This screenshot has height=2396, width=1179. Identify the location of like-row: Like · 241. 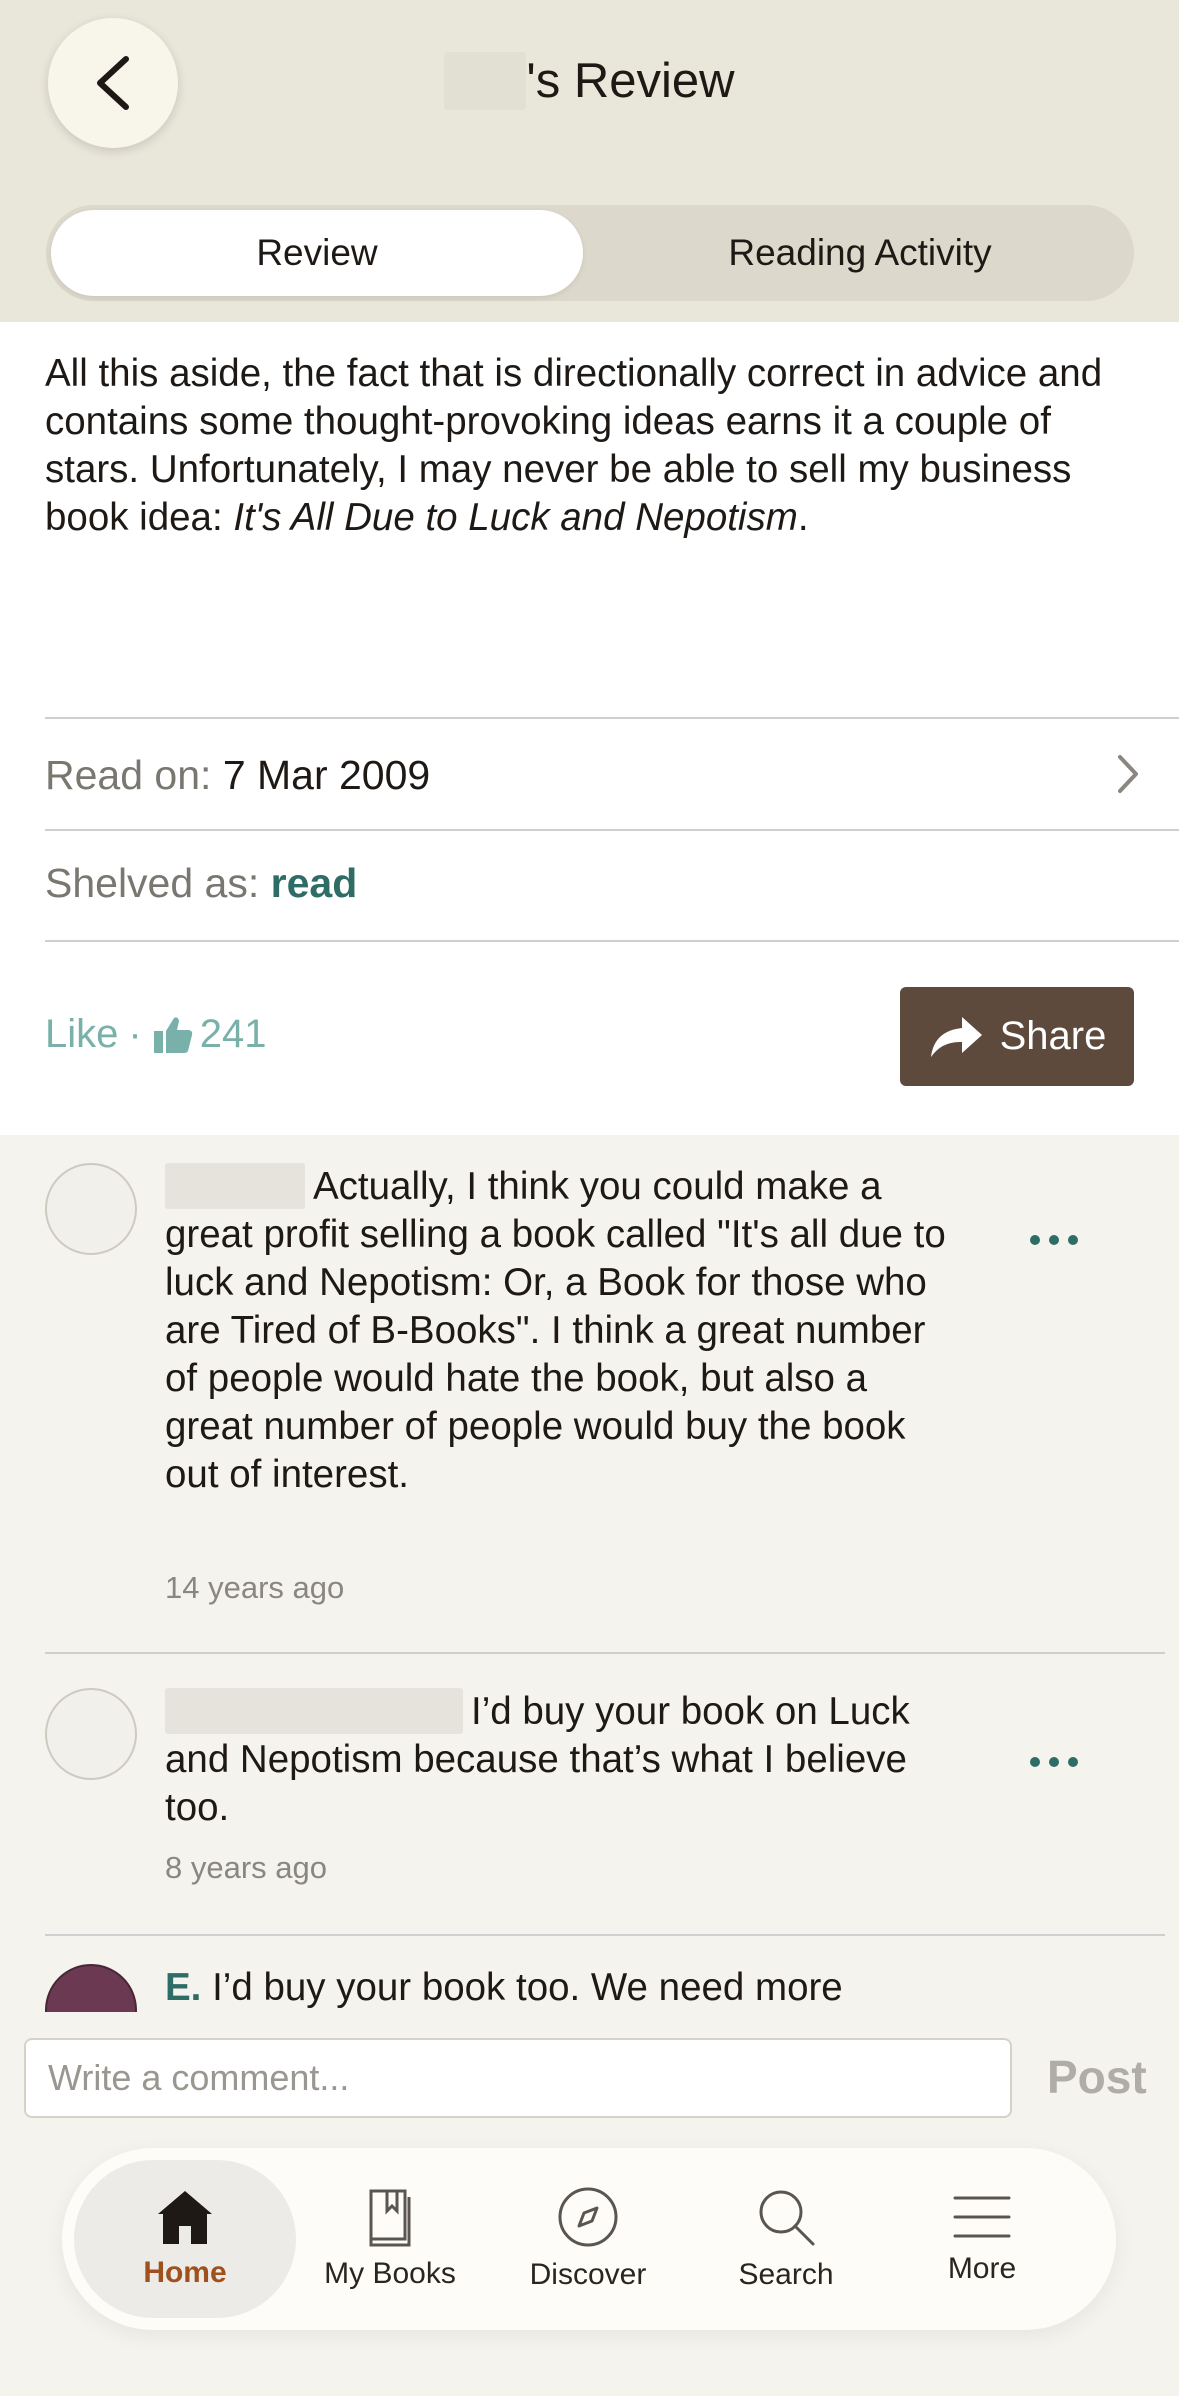
(156, 1034).